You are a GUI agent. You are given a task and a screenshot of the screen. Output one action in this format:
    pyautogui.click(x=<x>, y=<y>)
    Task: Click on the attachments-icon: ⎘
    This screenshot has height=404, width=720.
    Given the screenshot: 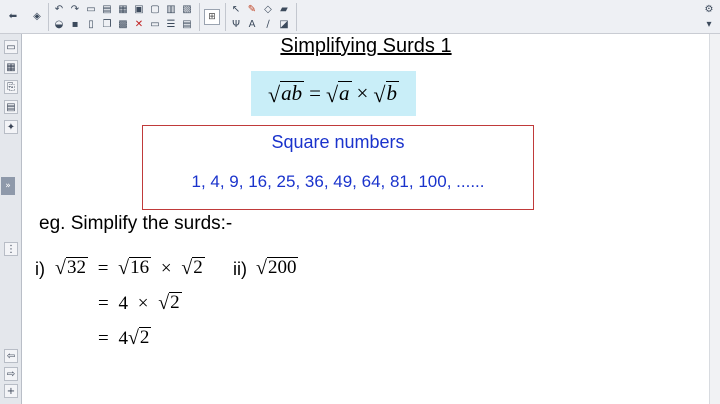 What is the action you would take?
    pyautogui.click(x=11, y=87)
    